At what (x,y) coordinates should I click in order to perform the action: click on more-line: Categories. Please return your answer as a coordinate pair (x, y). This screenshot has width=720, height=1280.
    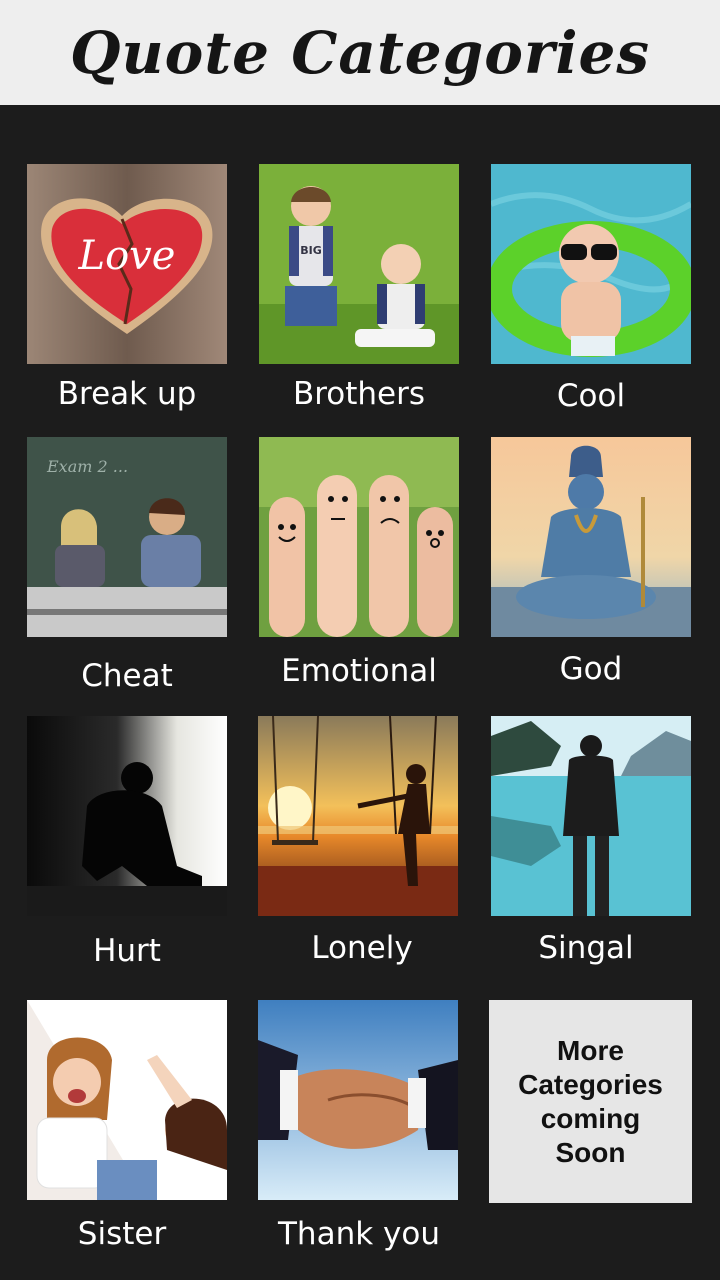
    Looking at the image, I should click on (590, 1084).